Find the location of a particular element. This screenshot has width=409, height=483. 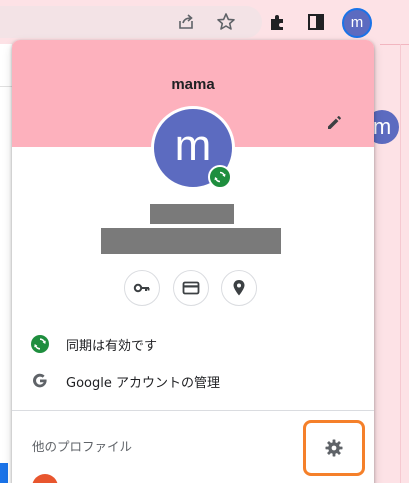

redacted-account-email is located at coordinates (191, 241).